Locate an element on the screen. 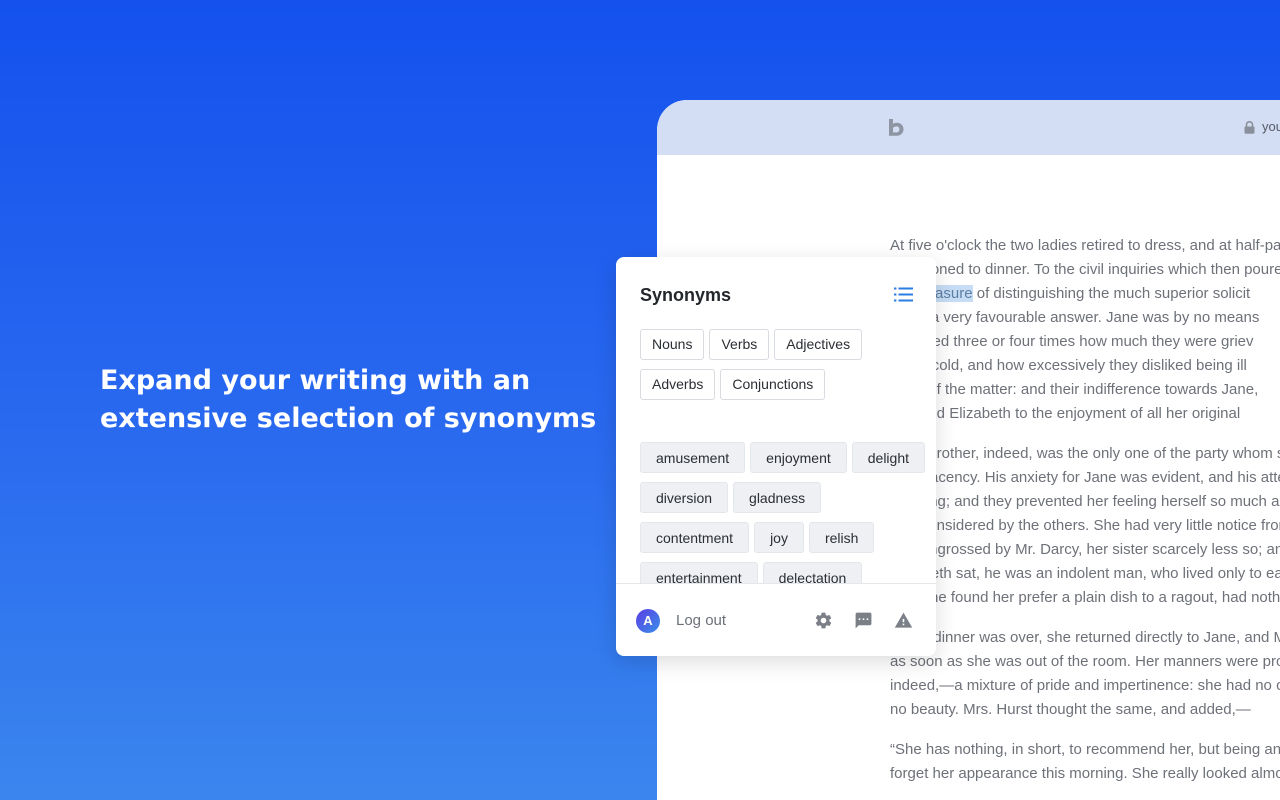 This screenshot has height=800, width=1280. synonym-chip: joy is located at coordinates (779, 537).